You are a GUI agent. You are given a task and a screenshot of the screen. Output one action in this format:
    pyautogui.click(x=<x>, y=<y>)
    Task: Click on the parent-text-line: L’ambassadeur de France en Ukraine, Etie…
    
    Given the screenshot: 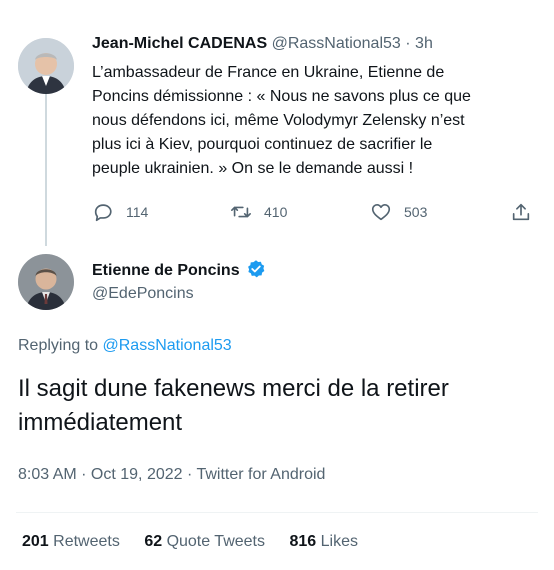 What is the action you would take?
    pyautogui.click(x=268, y=72)
    